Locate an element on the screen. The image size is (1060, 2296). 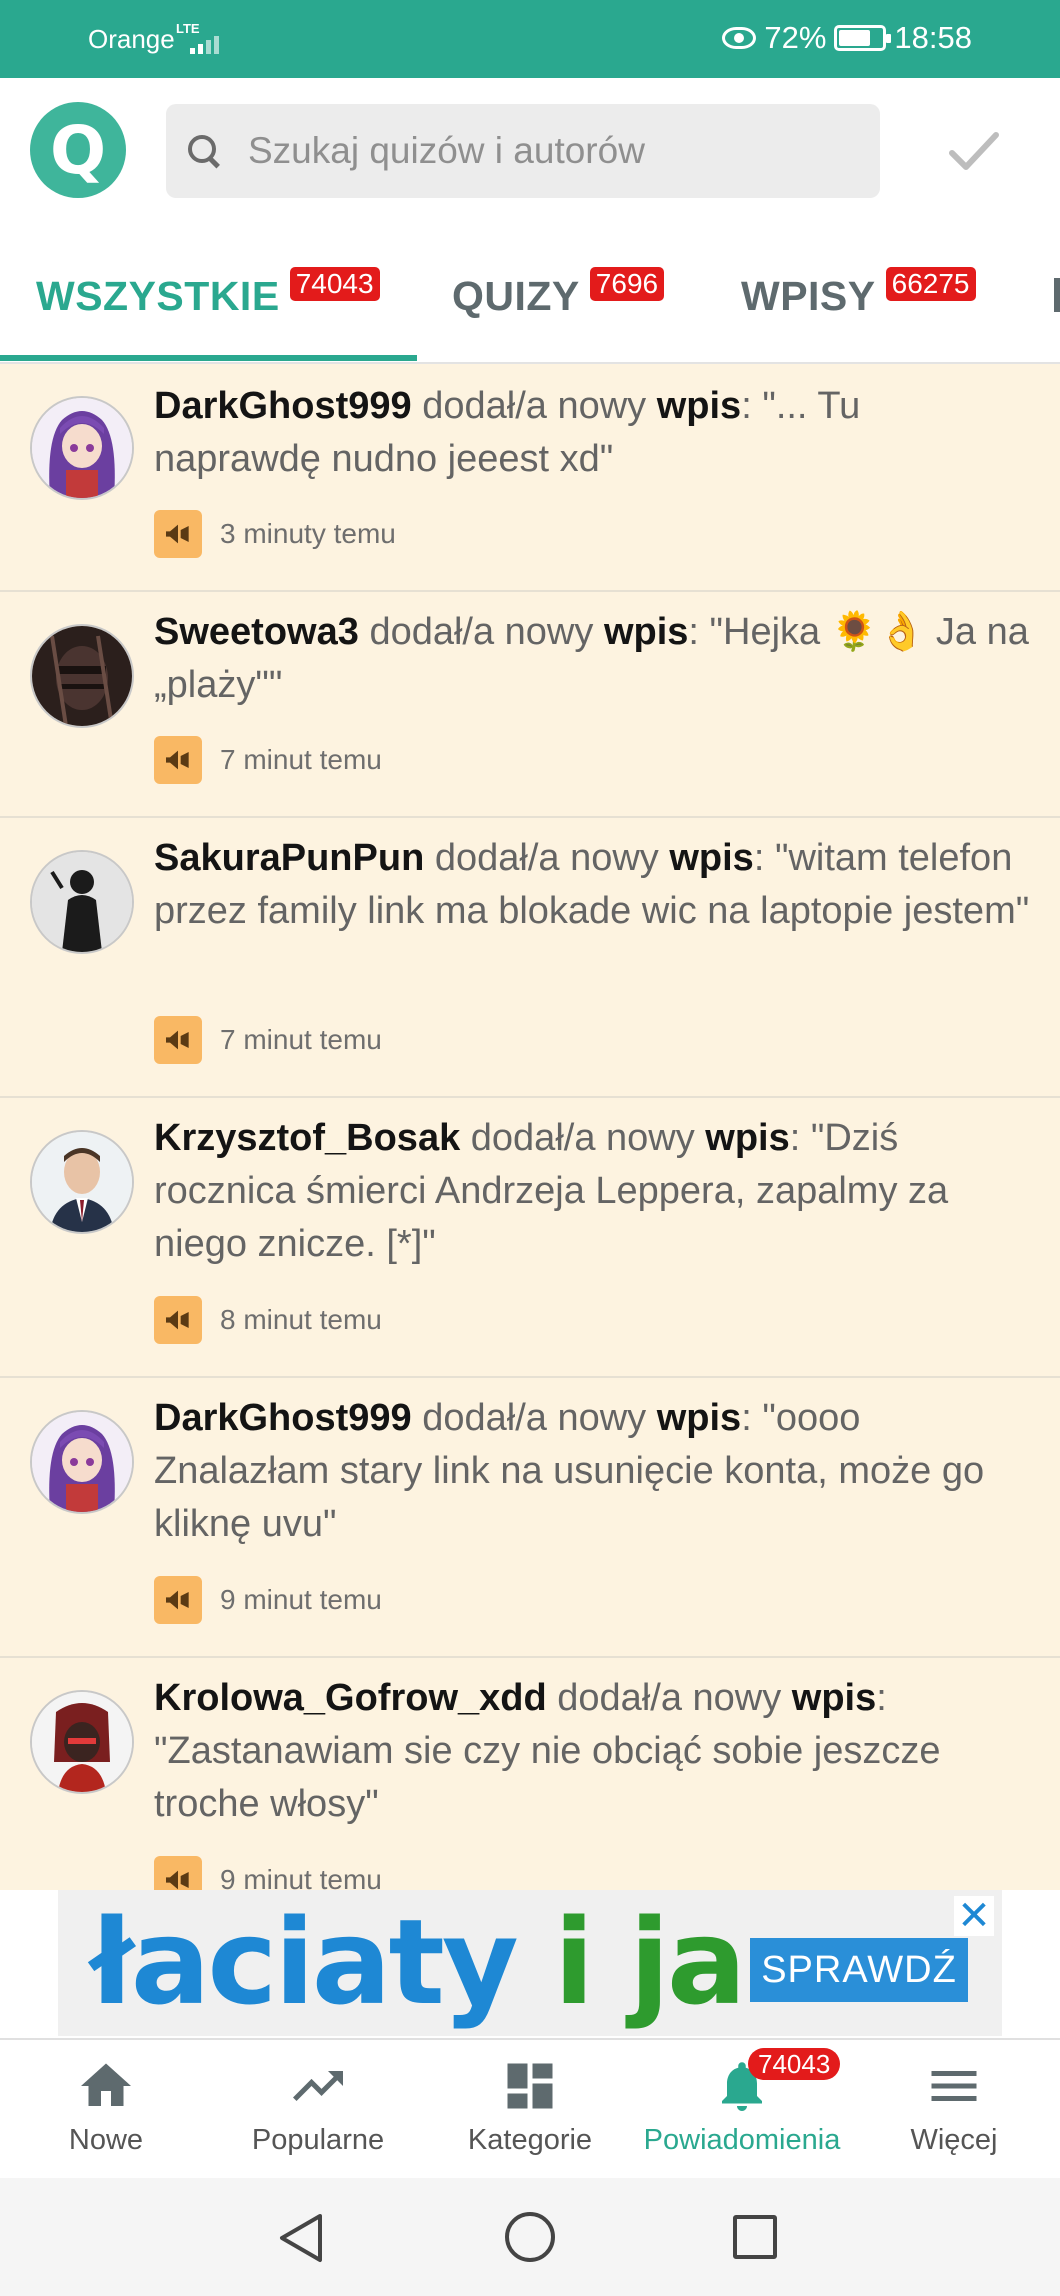
top-bar: Q is located at coordinates (530, 153).